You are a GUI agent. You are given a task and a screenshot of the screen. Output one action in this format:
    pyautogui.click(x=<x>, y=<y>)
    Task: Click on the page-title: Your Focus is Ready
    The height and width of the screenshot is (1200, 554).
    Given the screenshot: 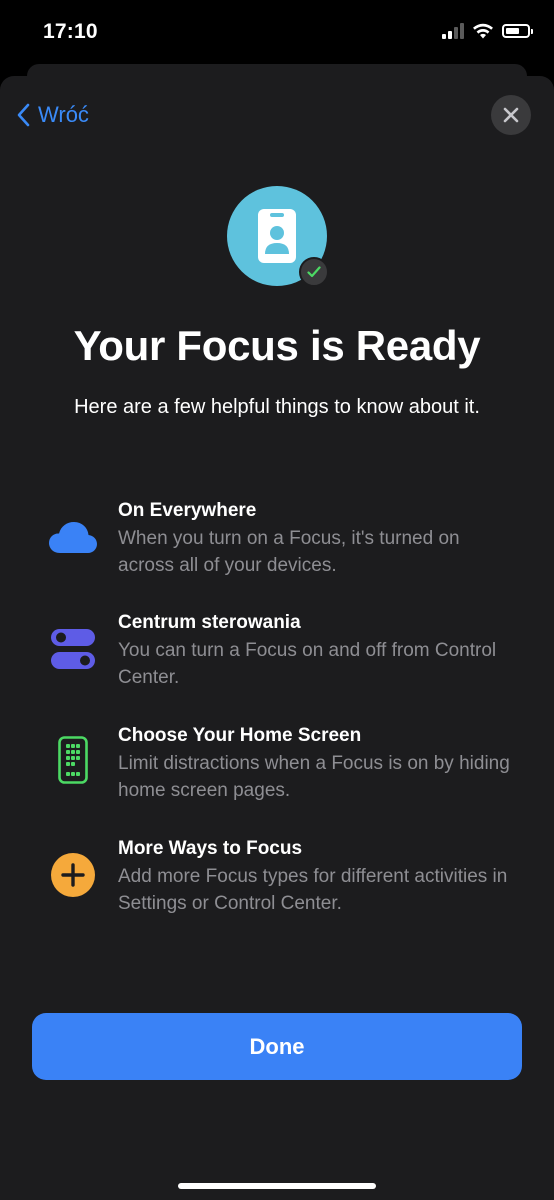 What is the action you would take?
    pyautogui.click(x=277, y=345)
    